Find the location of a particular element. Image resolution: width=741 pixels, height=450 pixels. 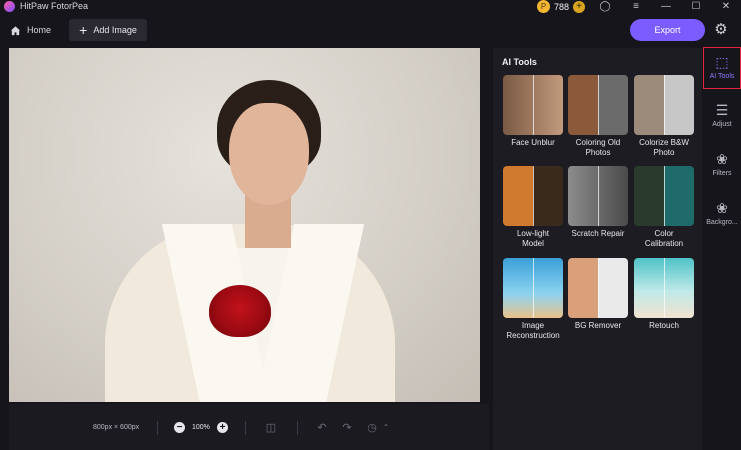

minimize-icon: — is located at coordinates (666, 6).